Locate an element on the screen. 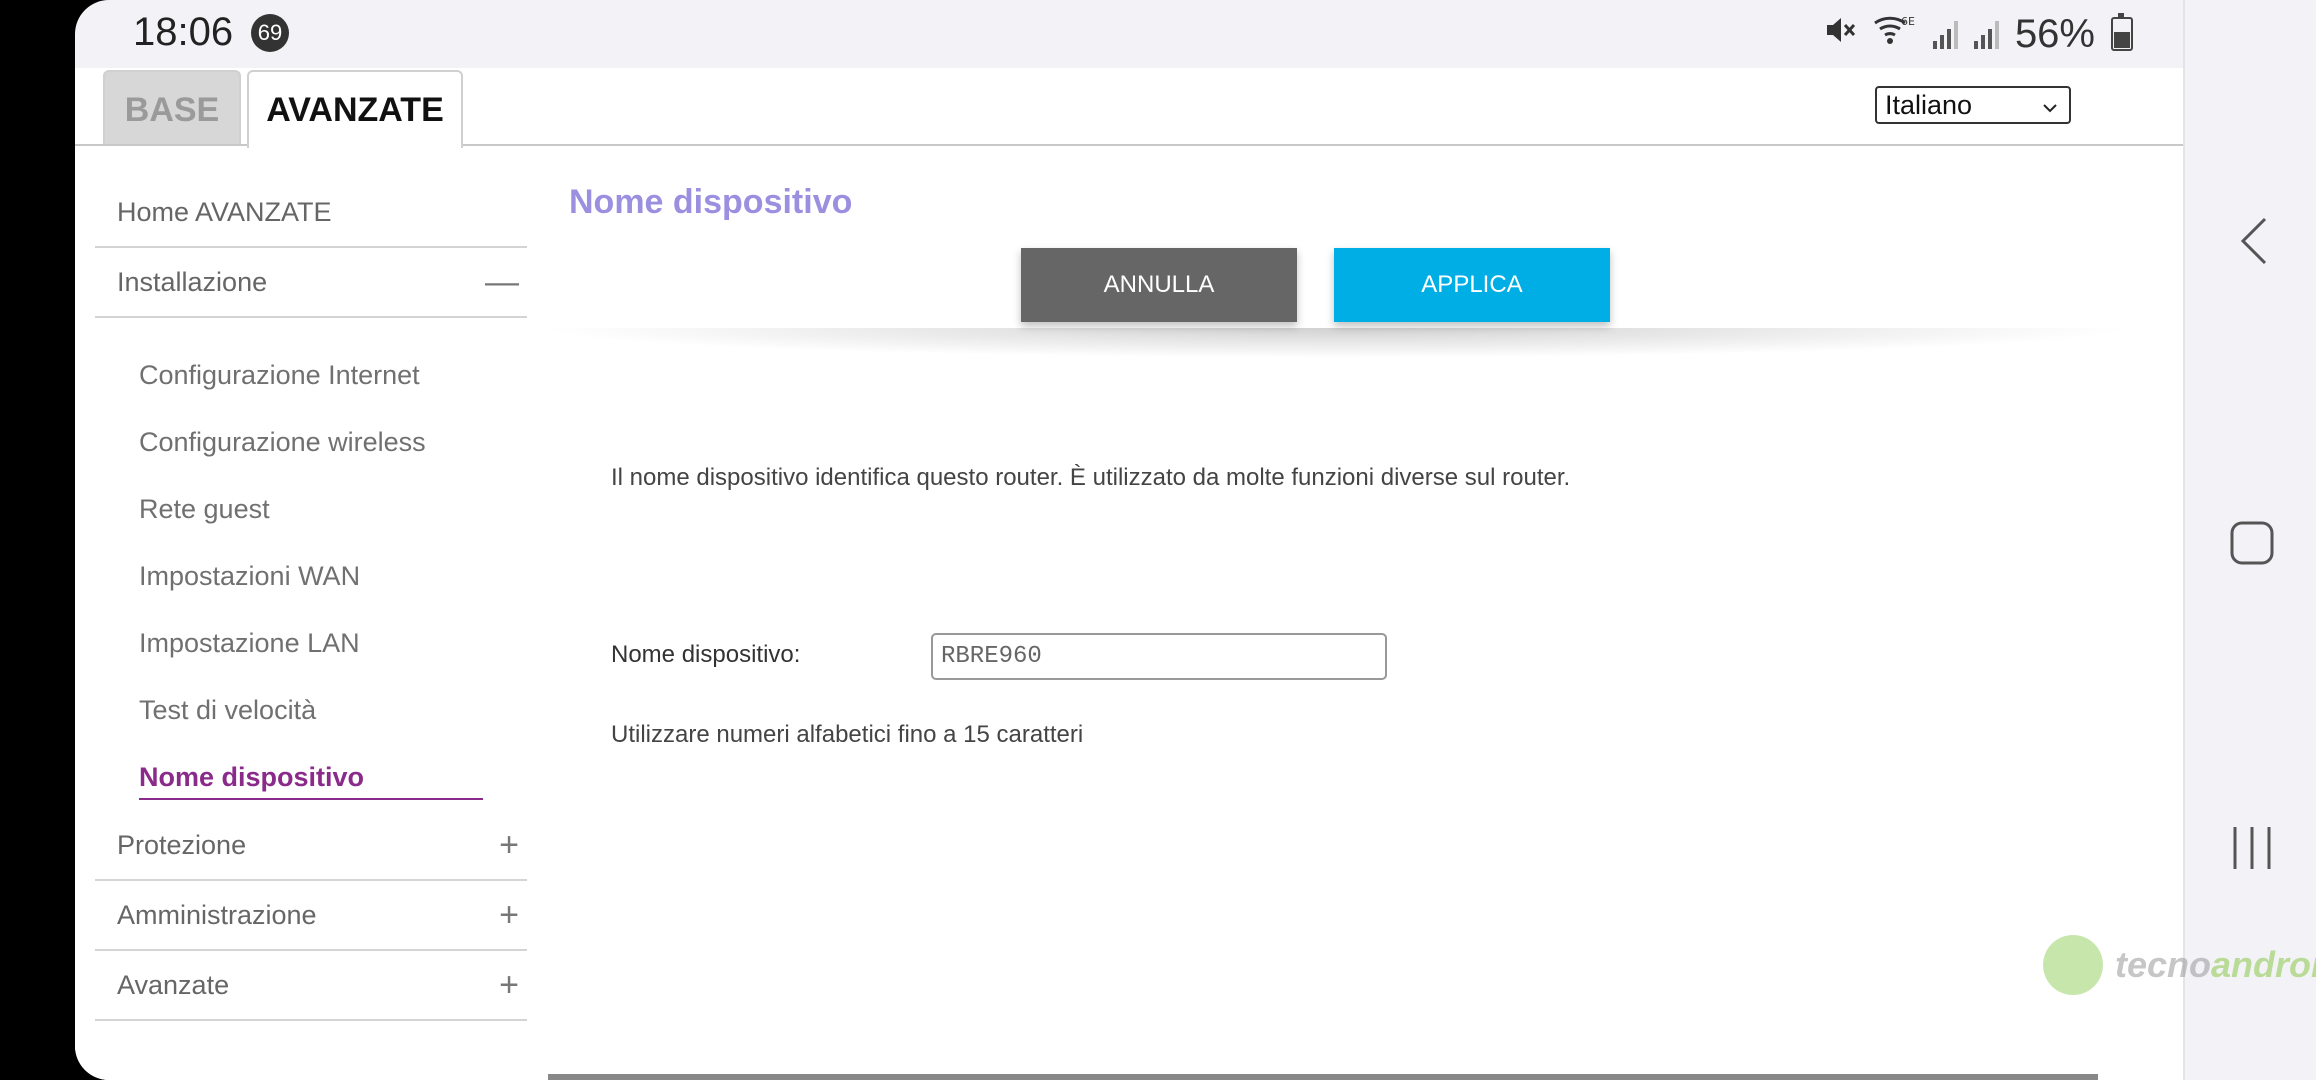 This screenshot has height=1080, width=2316. sidebar-subitem-configurazione-wireless: Configurazione wireless is located at coordinates (311, 442).